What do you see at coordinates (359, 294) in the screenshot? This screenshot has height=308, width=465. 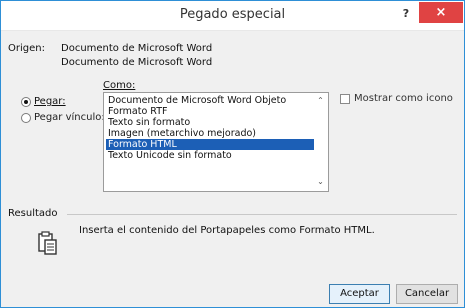 I see `accept-button: Aceptar` at bounding box center [359, 294].